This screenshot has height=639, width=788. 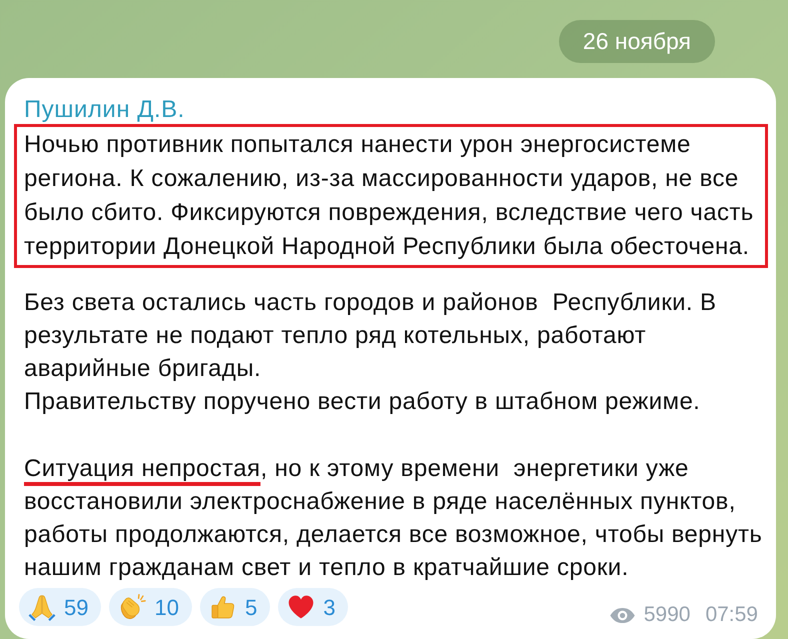 I want to click on date-badge: 26 ноября, so click(x=636, y=41).